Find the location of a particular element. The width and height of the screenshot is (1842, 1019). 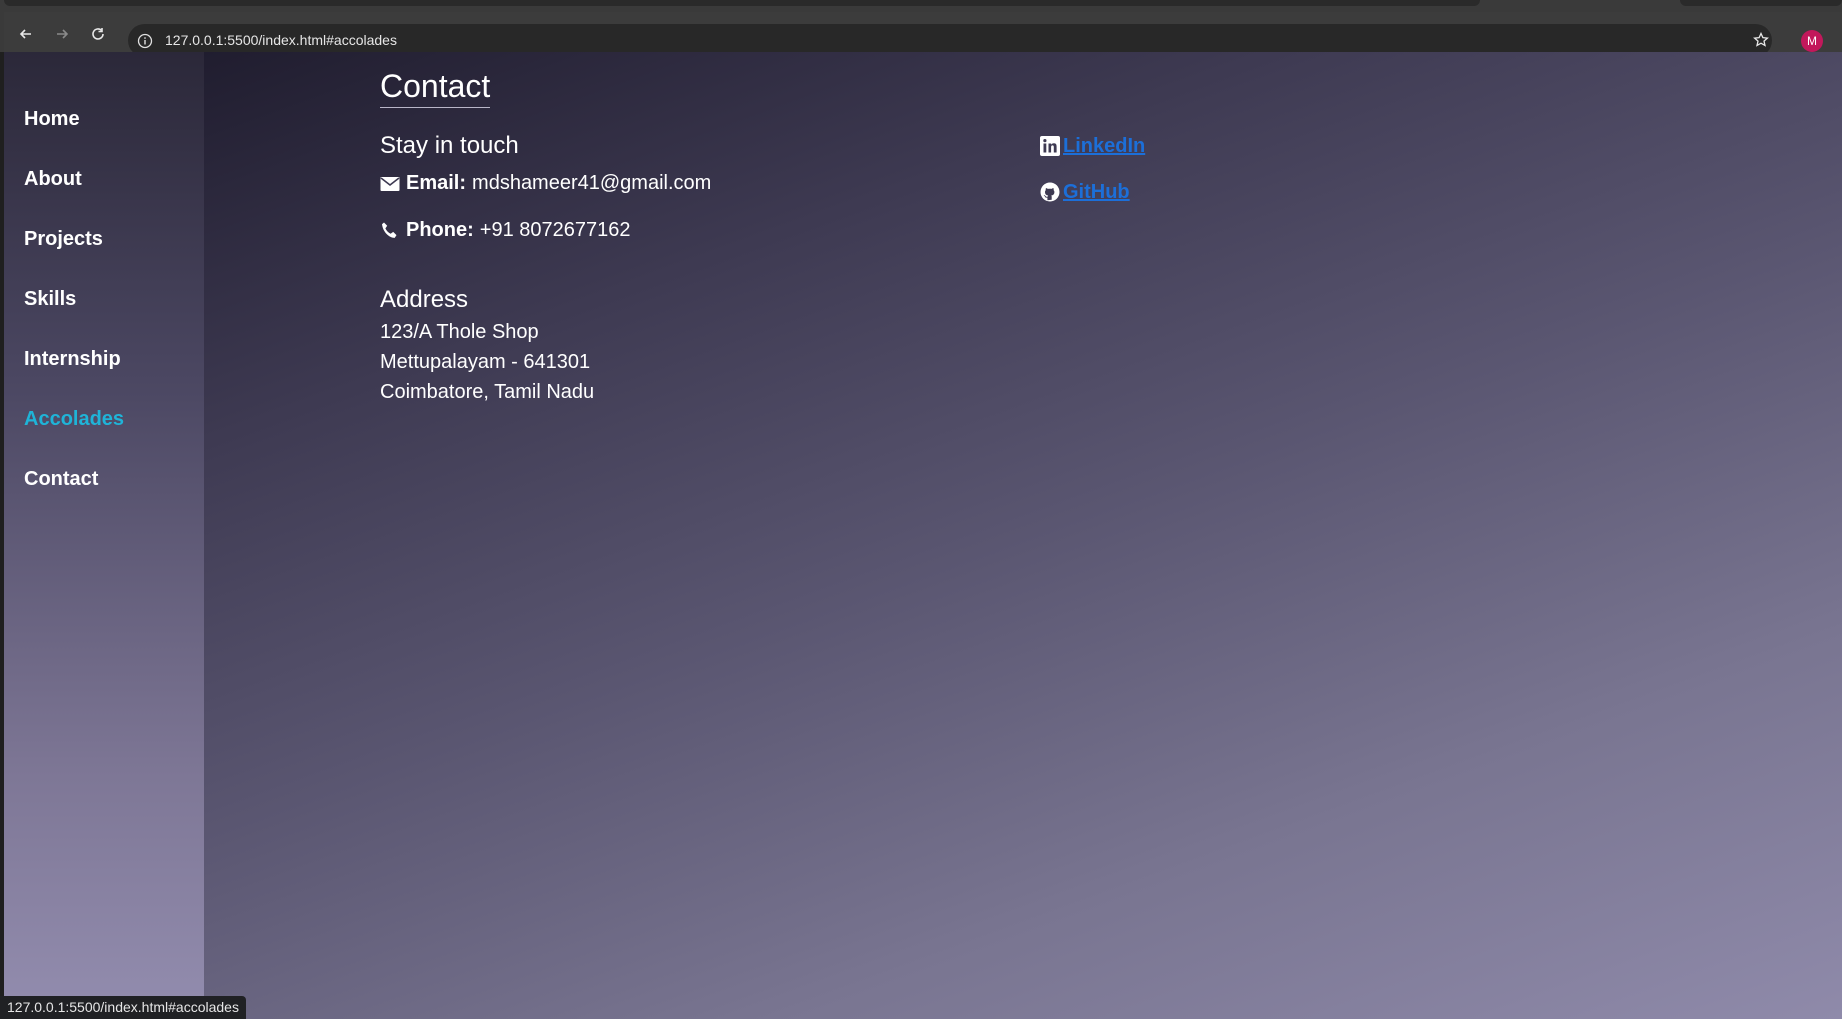

email-row: Email: mdshameer41@gmail.com is located at coordinates (545, 183).